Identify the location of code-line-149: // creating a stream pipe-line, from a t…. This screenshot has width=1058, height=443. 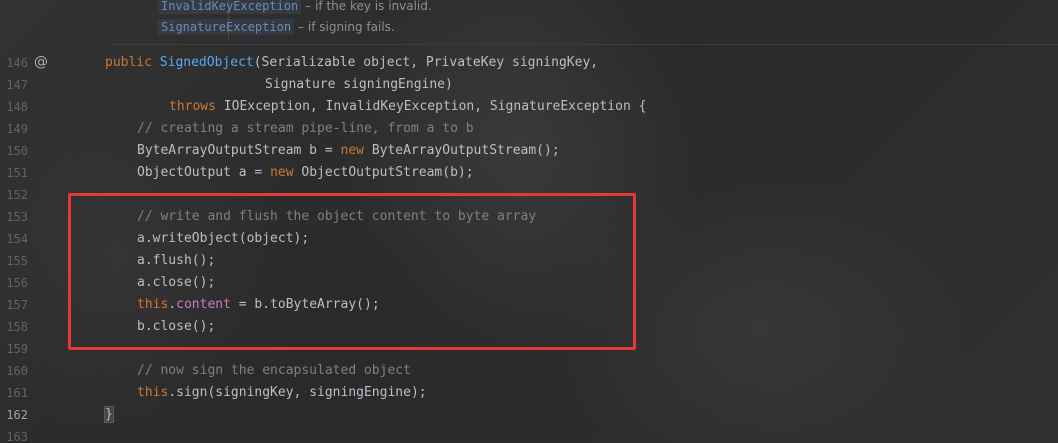
(305, 129).